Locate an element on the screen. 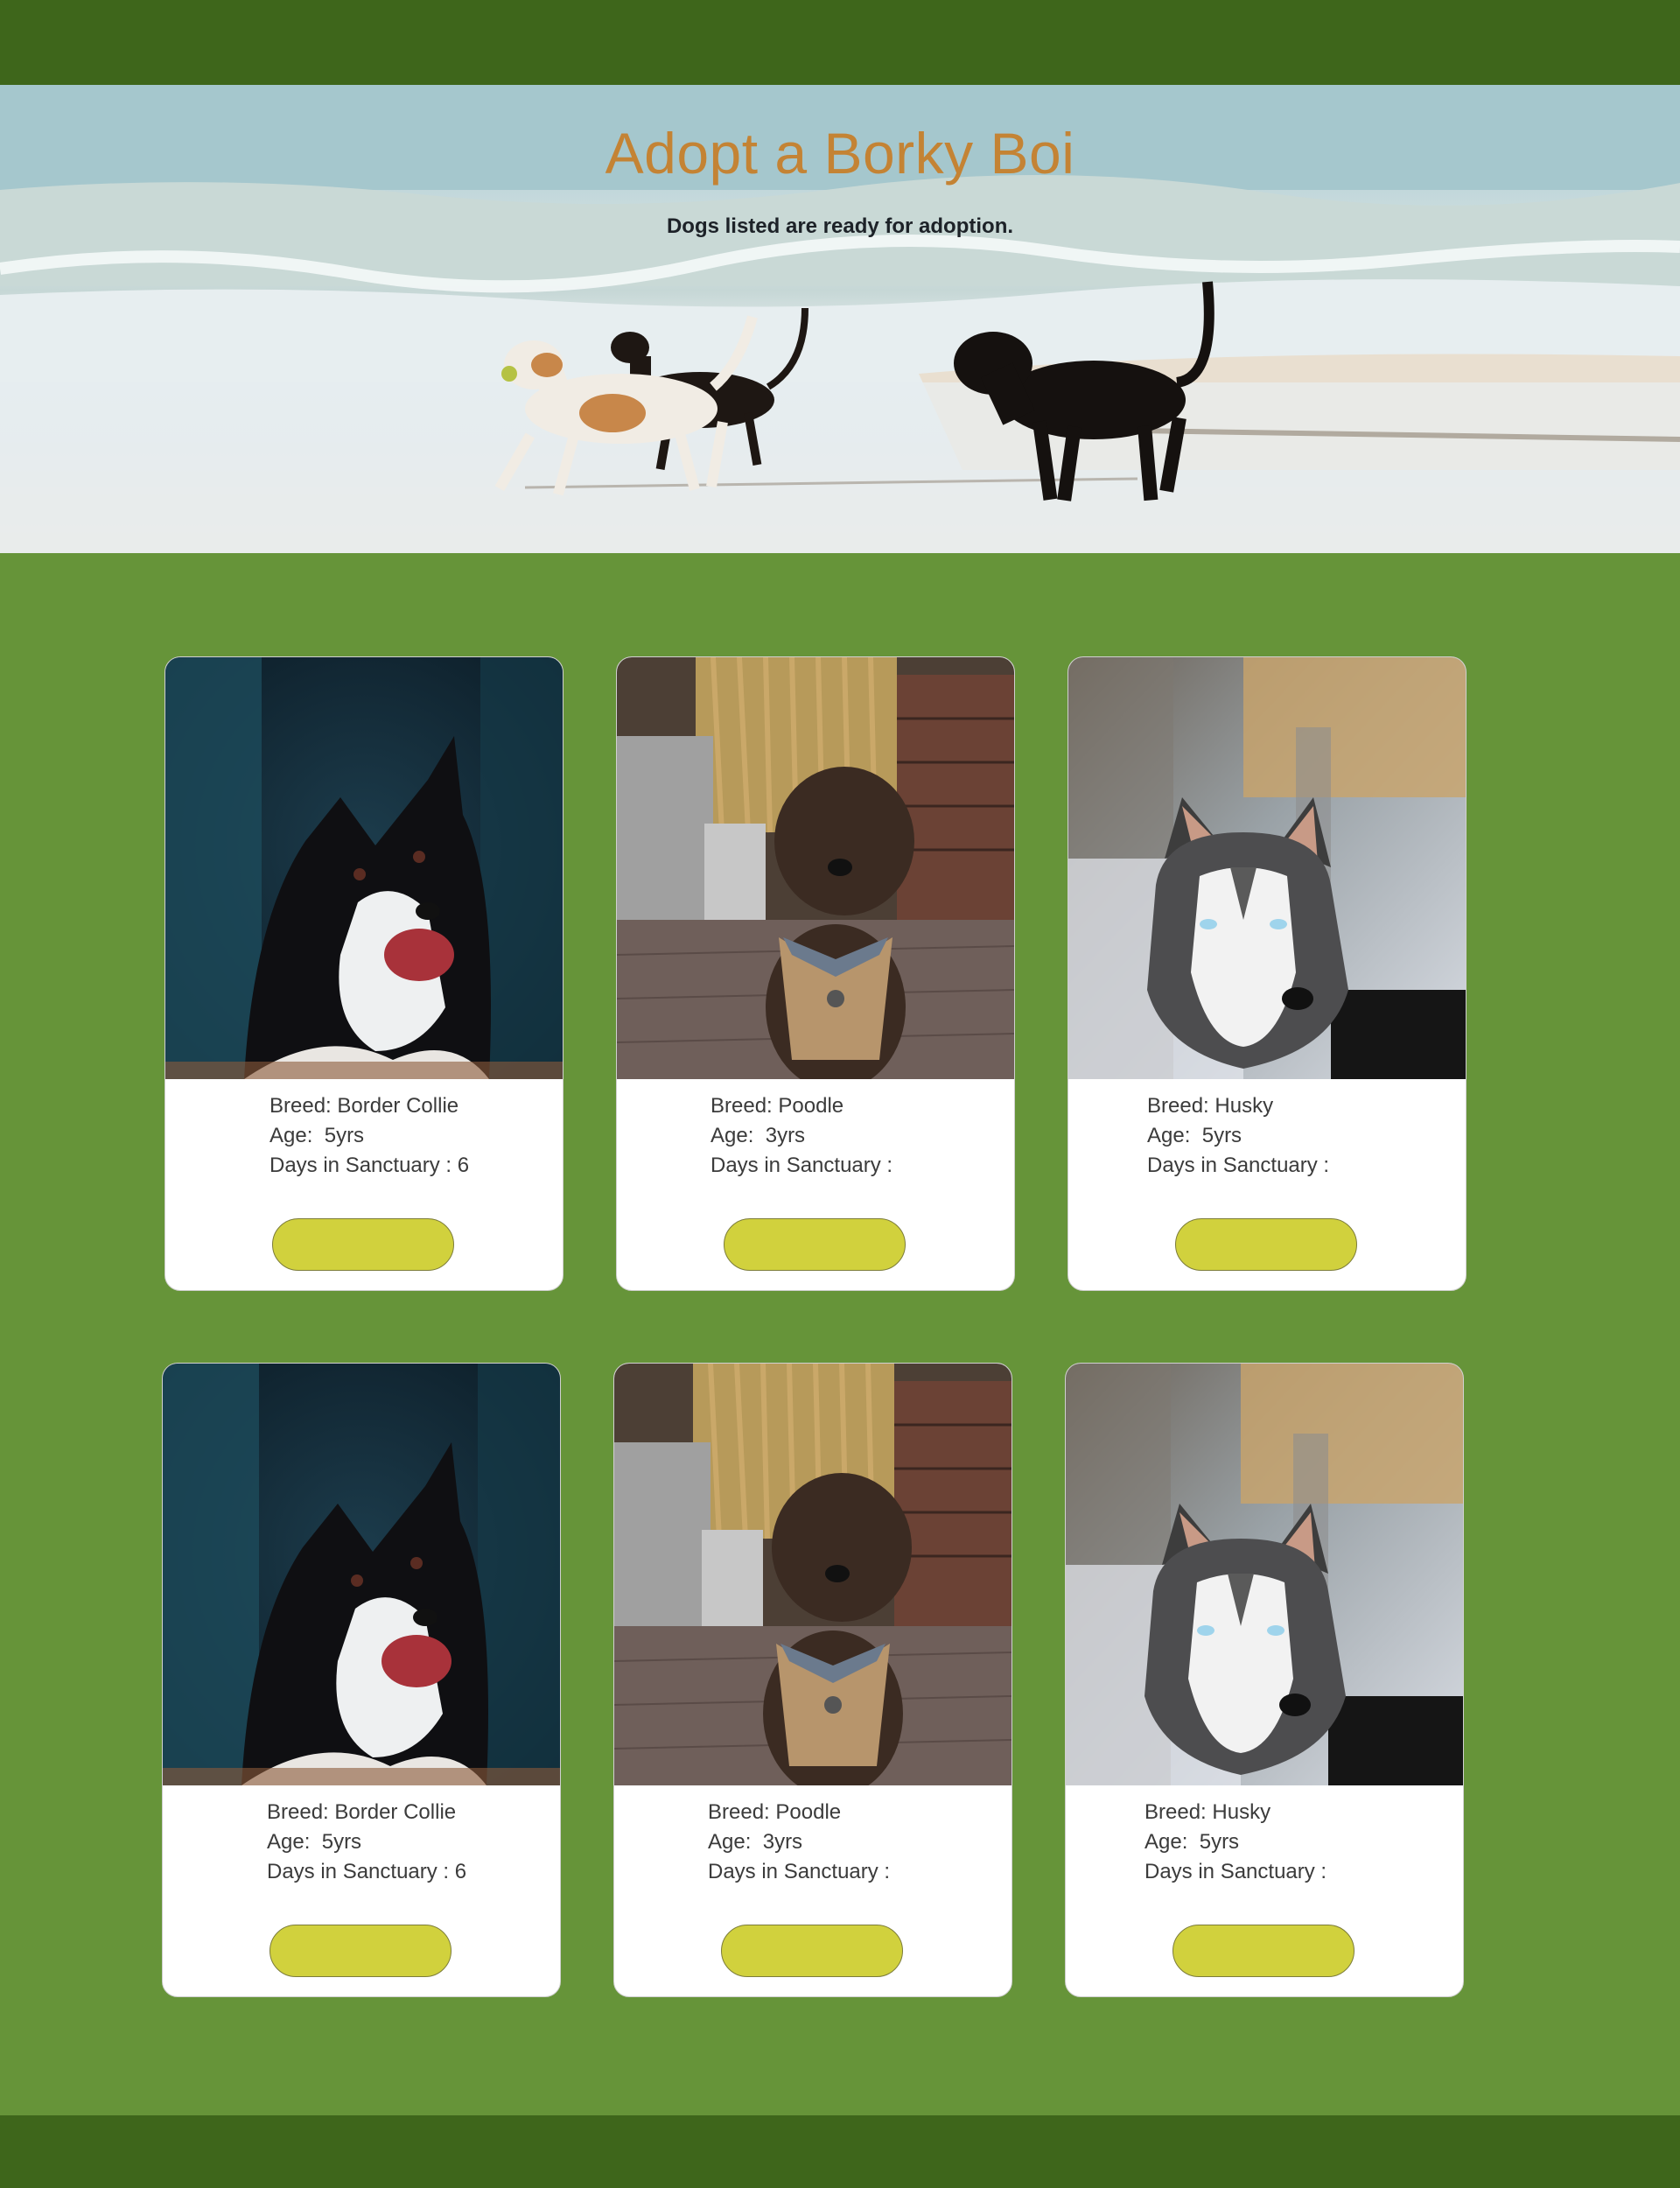 The image size is (1680, 2188). page-title: Adopt a Borky Boi is located at coordinates (840, 154).